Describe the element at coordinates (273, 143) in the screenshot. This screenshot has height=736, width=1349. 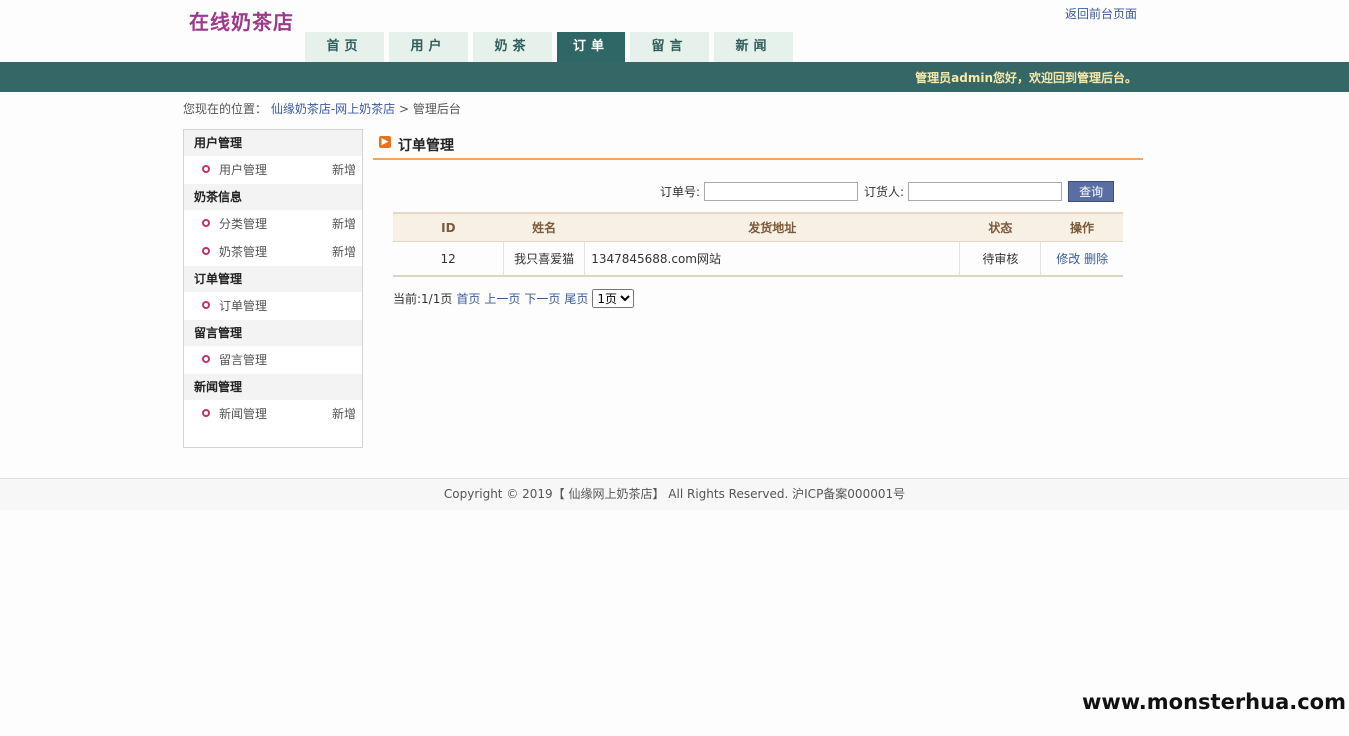
I see `sidebar-group-users: 用户管理` at that location.